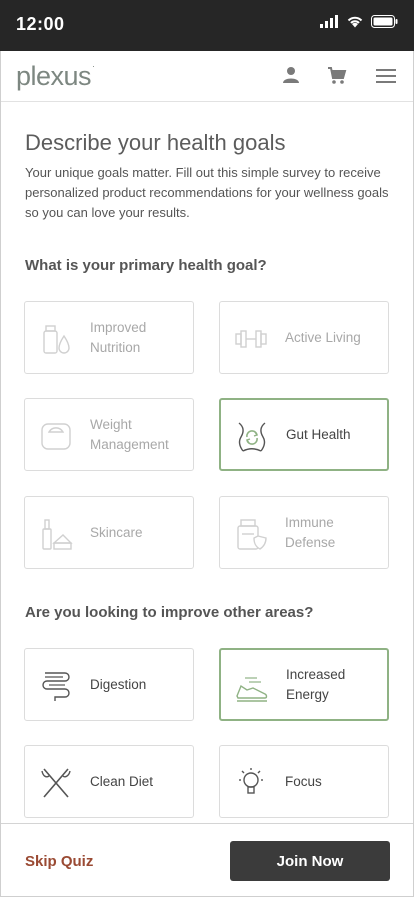  Describe the element at coordinates (116, 532) in the screenshot. I see `option-label: Skincare` at that location.